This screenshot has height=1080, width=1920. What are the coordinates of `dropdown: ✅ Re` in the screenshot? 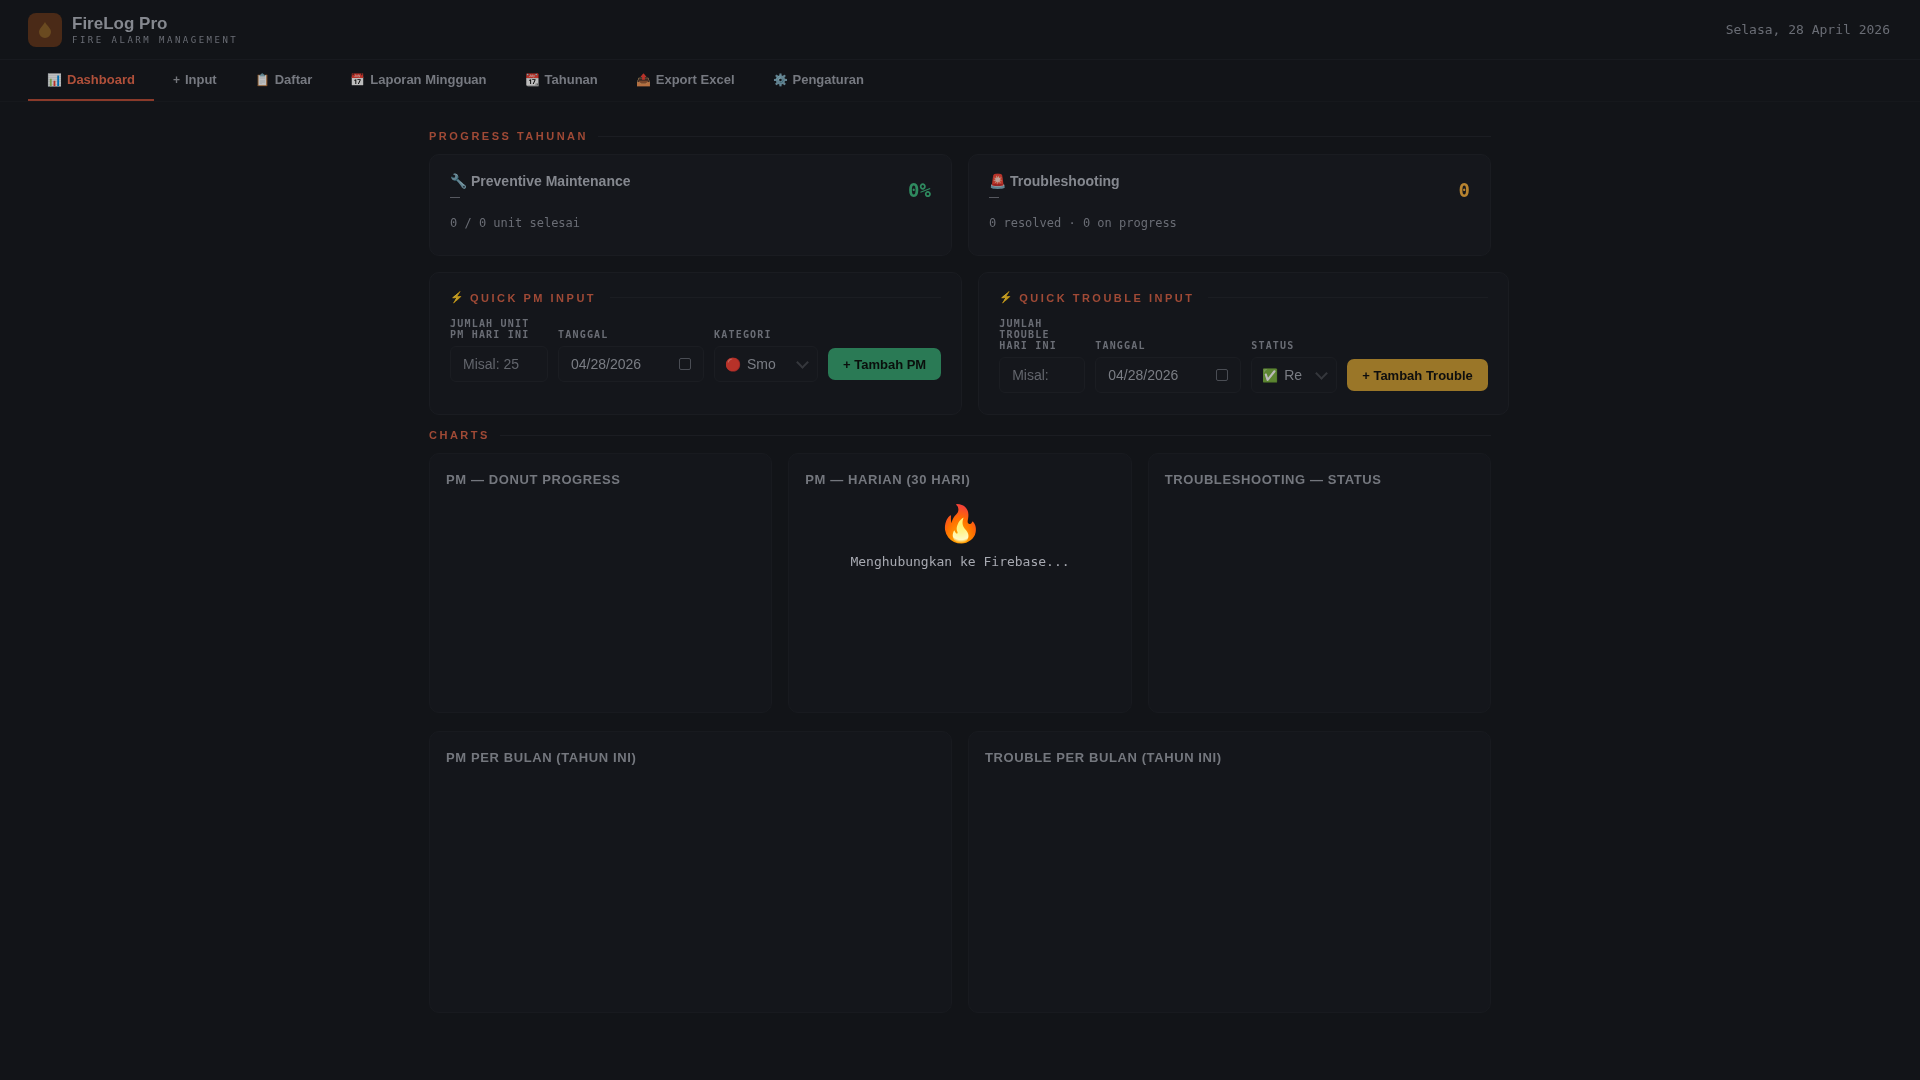 It's located at (1294, 375).